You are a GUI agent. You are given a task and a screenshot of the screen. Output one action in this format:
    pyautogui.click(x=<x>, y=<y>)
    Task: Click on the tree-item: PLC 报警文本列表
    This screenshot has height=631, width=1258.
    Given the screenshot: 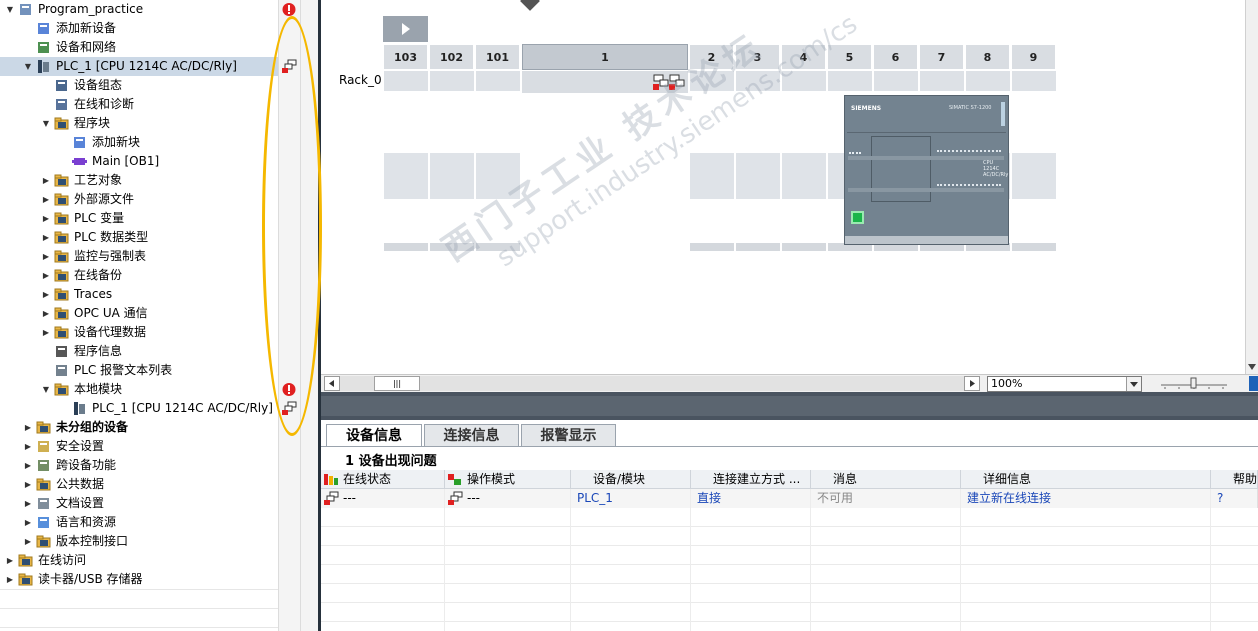 What is the action you would take?
    pyautogui.click(x=139, y=370)
    